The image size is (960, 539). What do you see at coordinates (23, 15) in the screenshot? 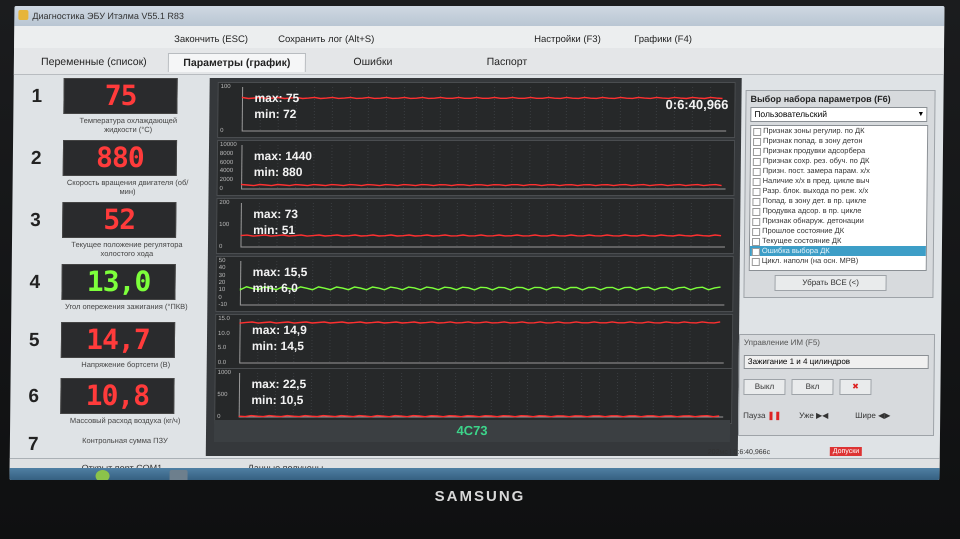
I see `app-icon` at bounding box center [23, 15].